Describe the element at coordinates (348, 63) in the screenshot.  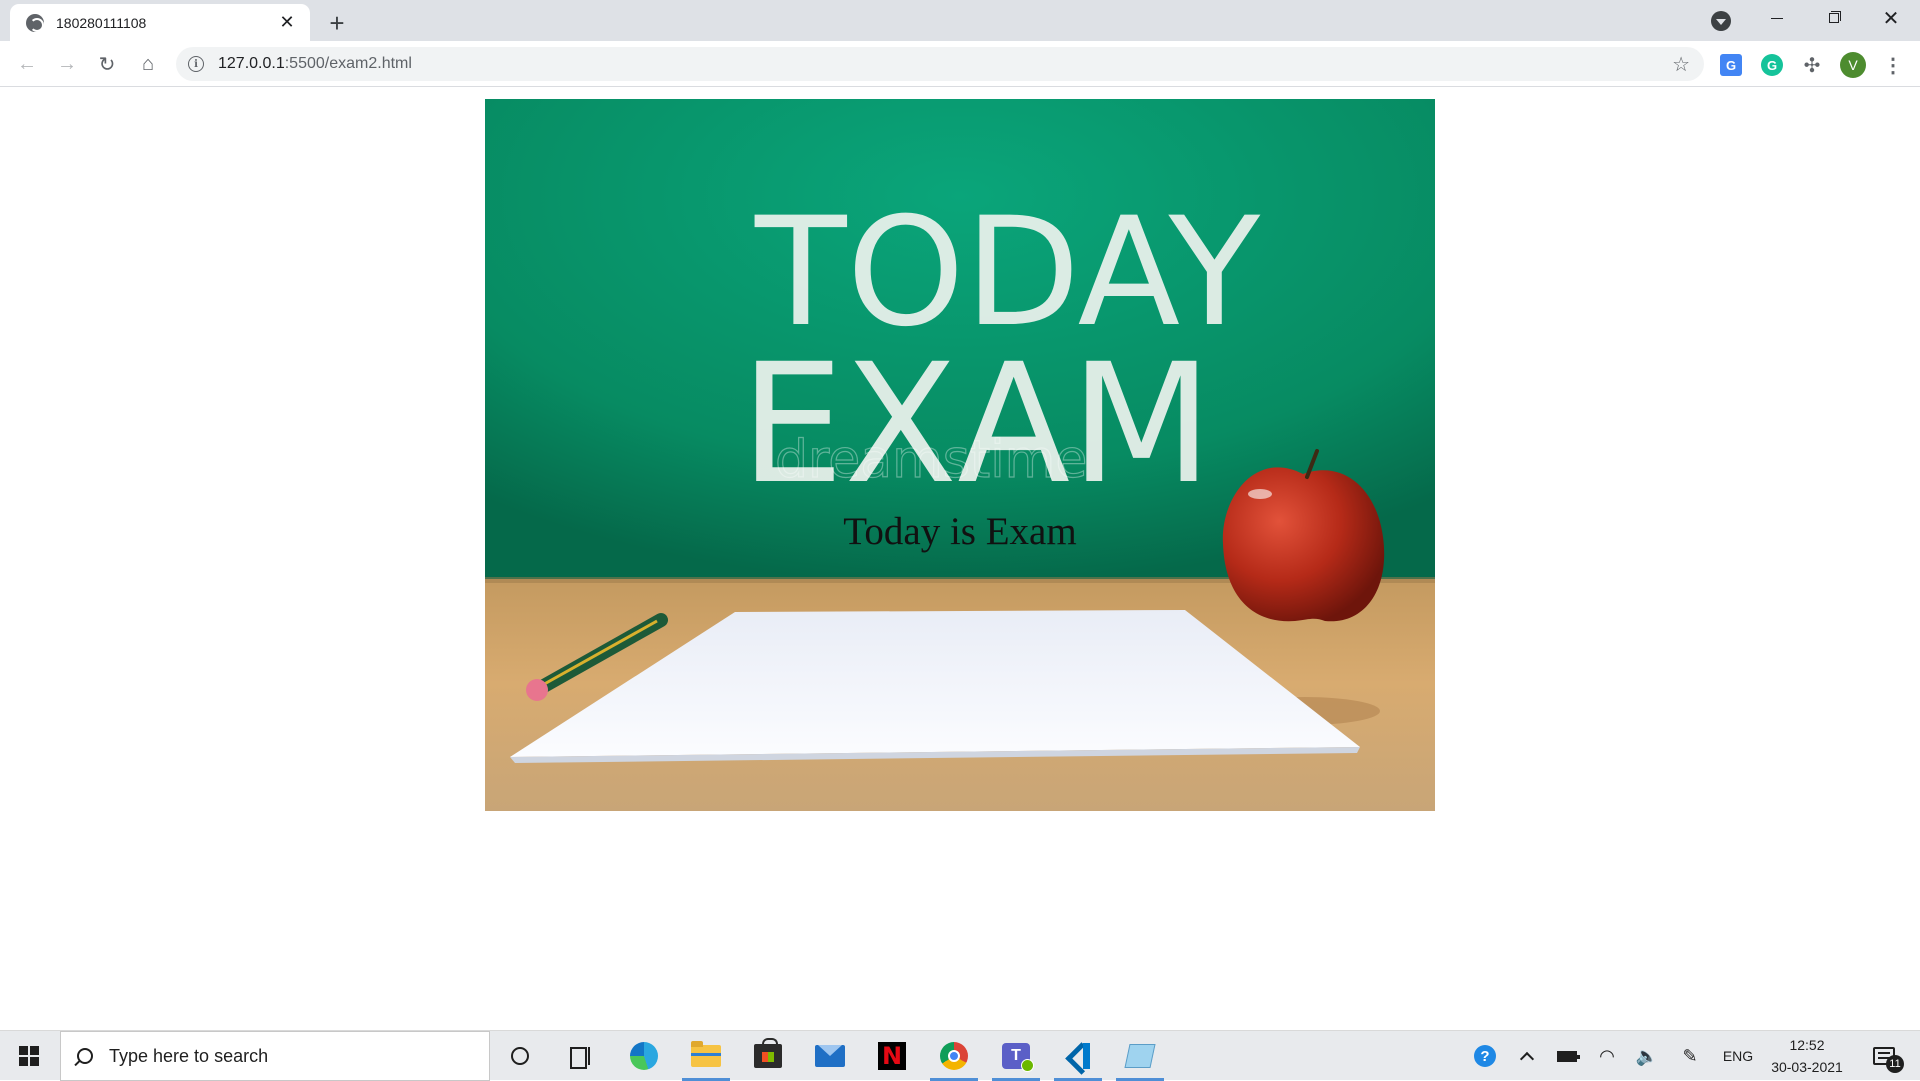
I see `url-path: :5500/exam2.html` at that location.